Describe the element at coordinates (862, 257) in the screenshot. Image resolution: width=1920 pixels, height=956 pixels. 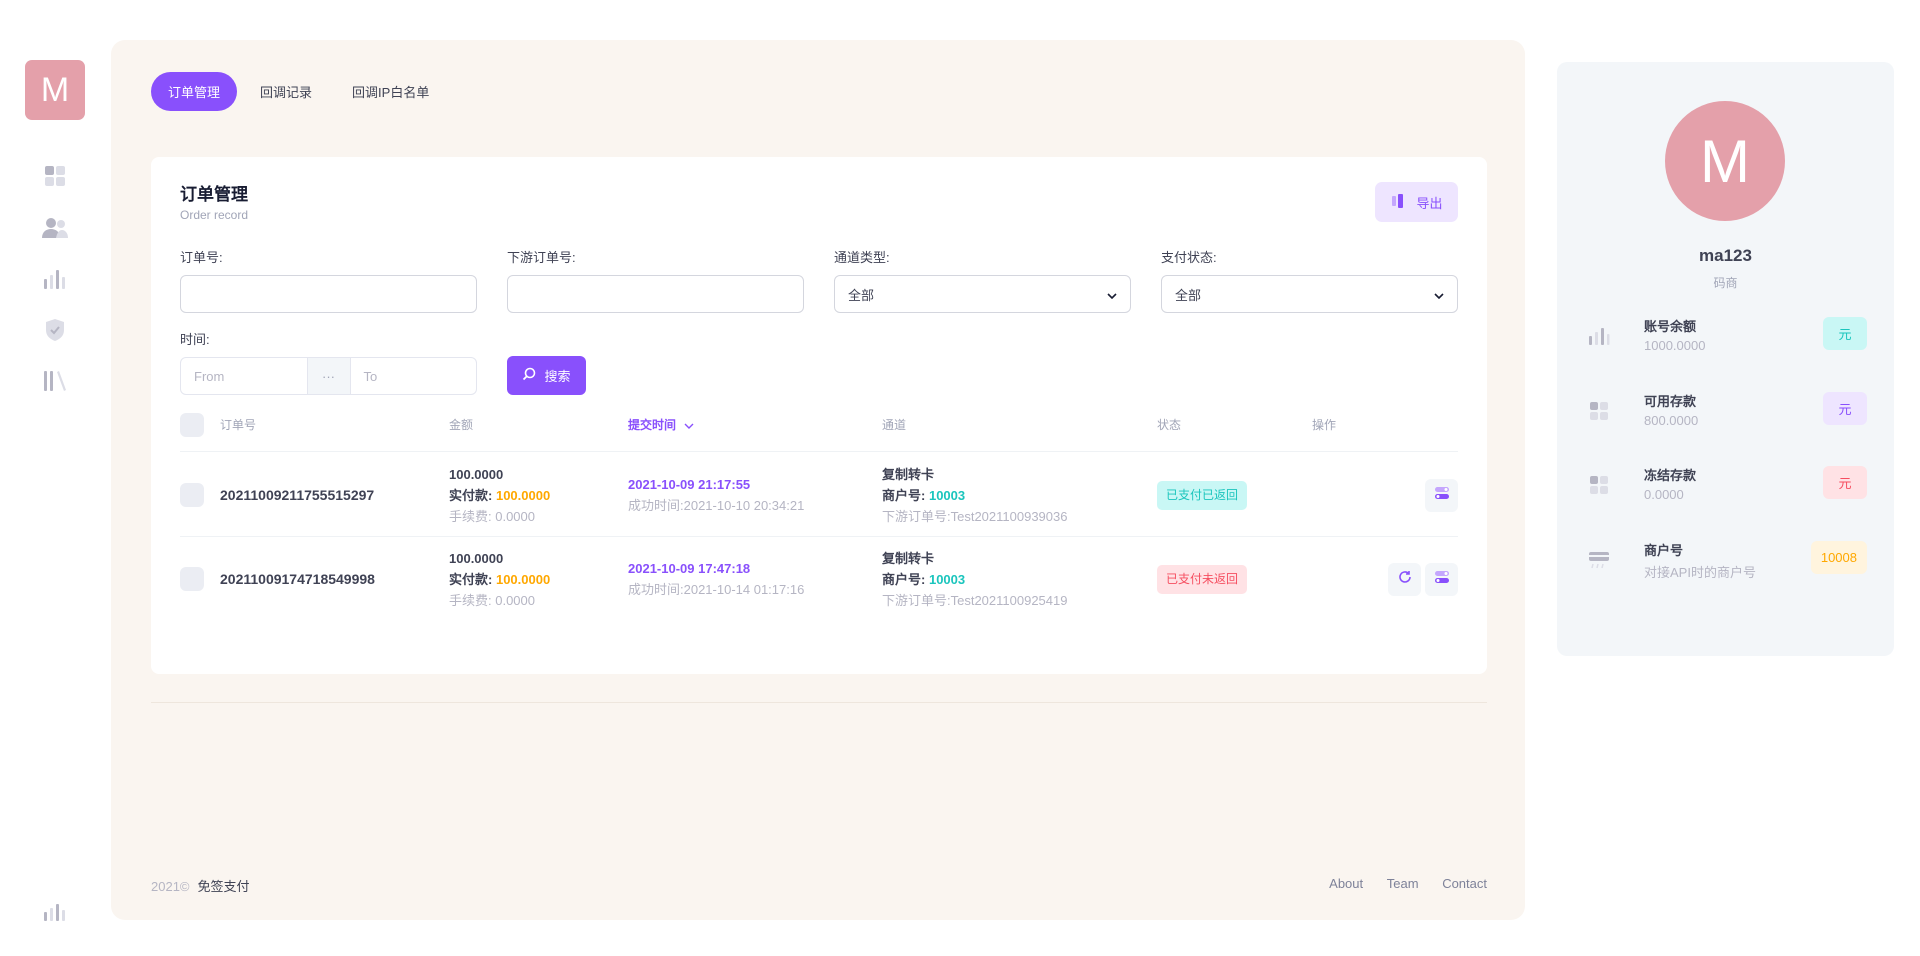
I see `channel-label: 通道类型:` at that location.